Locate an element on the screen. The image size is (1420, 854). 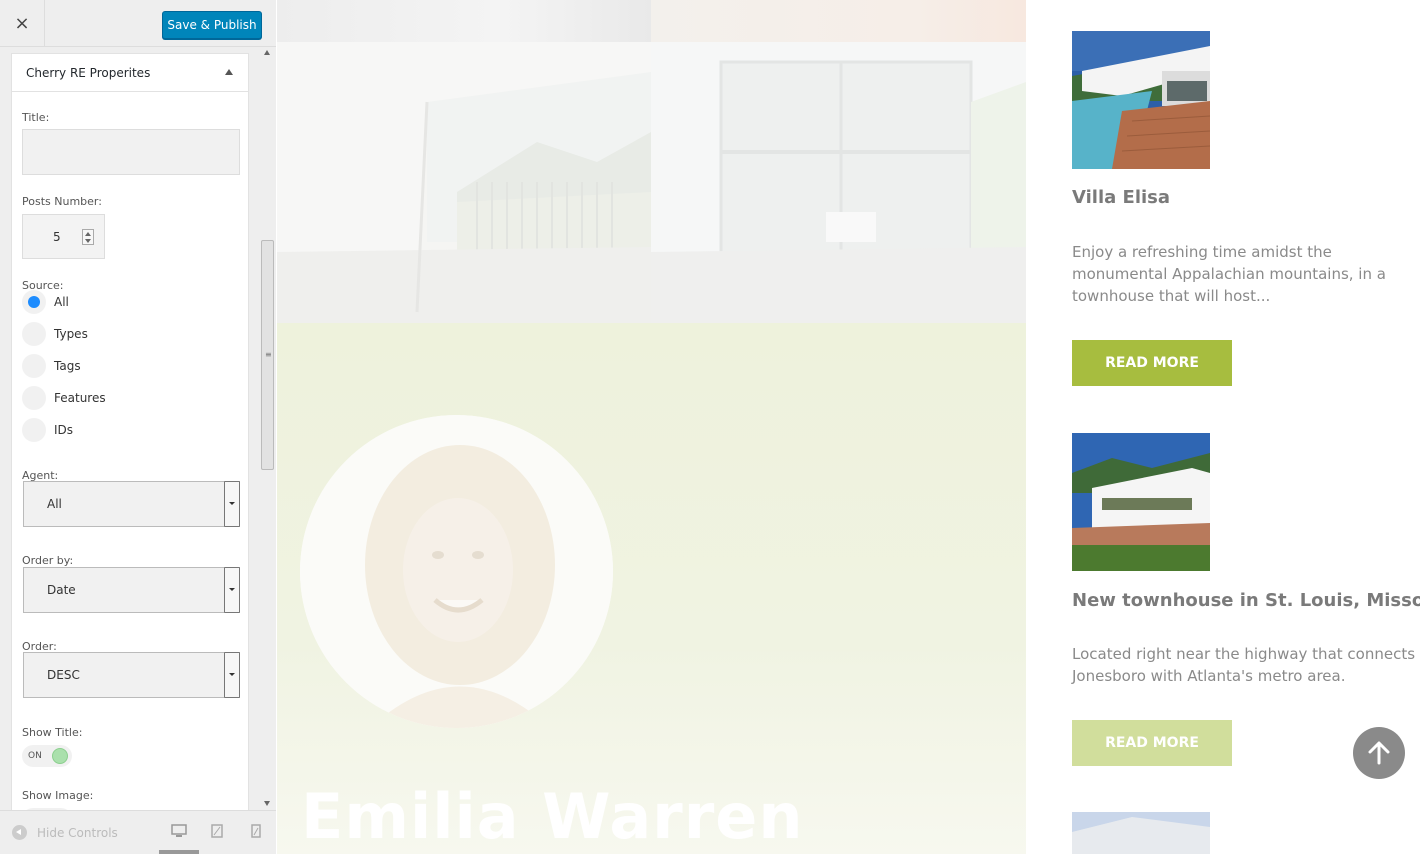
title-input is located at coordinates (131, 152).